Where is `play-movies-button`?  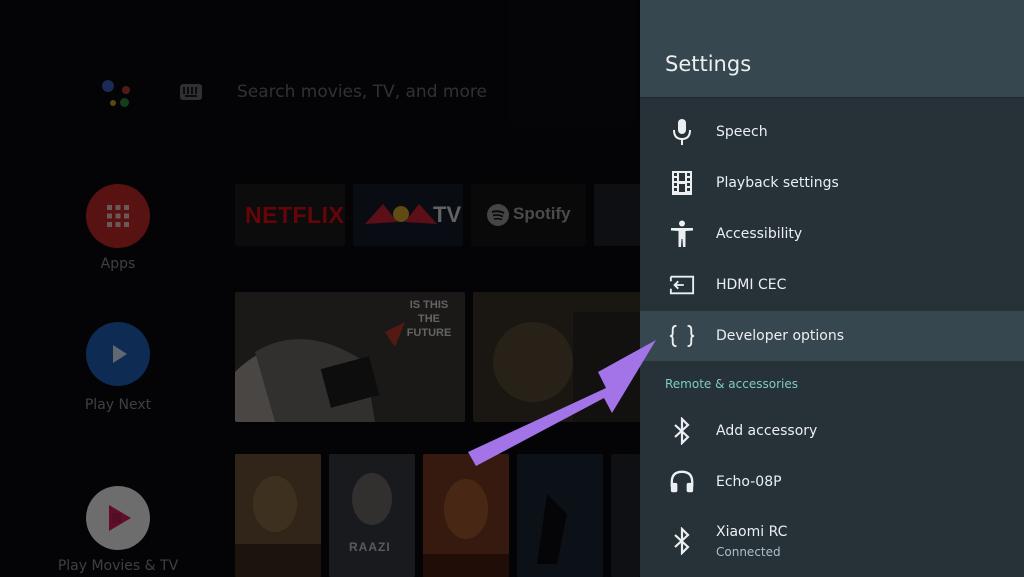
play-movies-button is located at coordinates (118, 518).